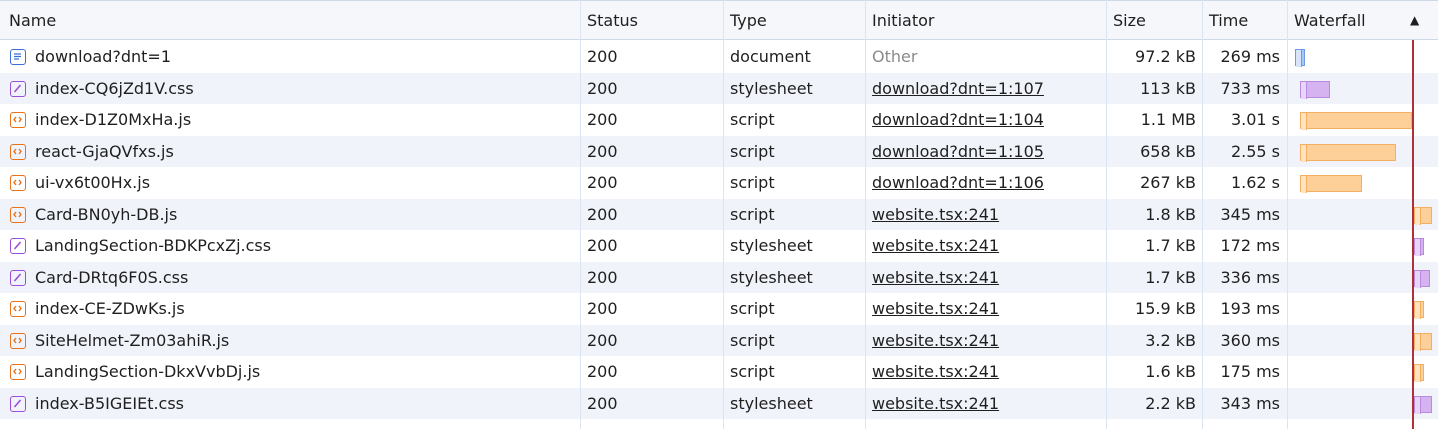 The width and height of the screenshot is (1438, 429). Describe the element at coordinates (1170, 340) in the screenshot. I see `request-size: 3.2 kB` at that location.